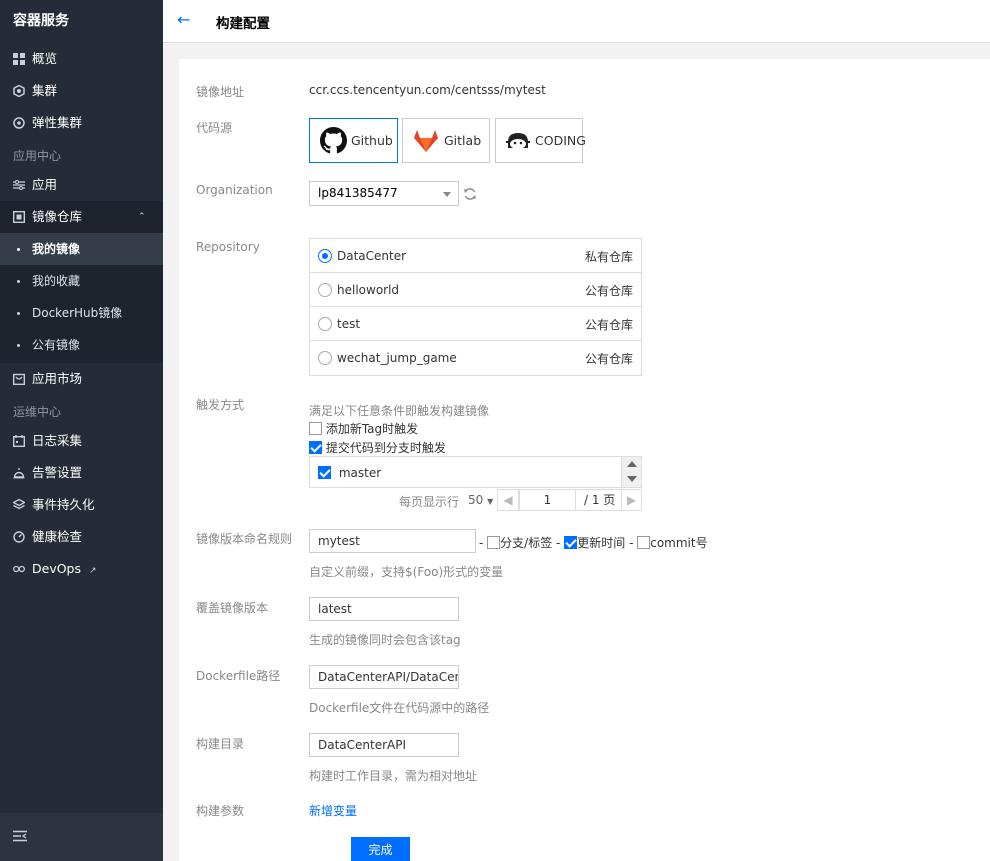 The height and width of the screenshot is (861, 990). What do you see at coordinates (470, 194) in the screenshot?
I see `refresh-icon` at bounding box center [470, 194].